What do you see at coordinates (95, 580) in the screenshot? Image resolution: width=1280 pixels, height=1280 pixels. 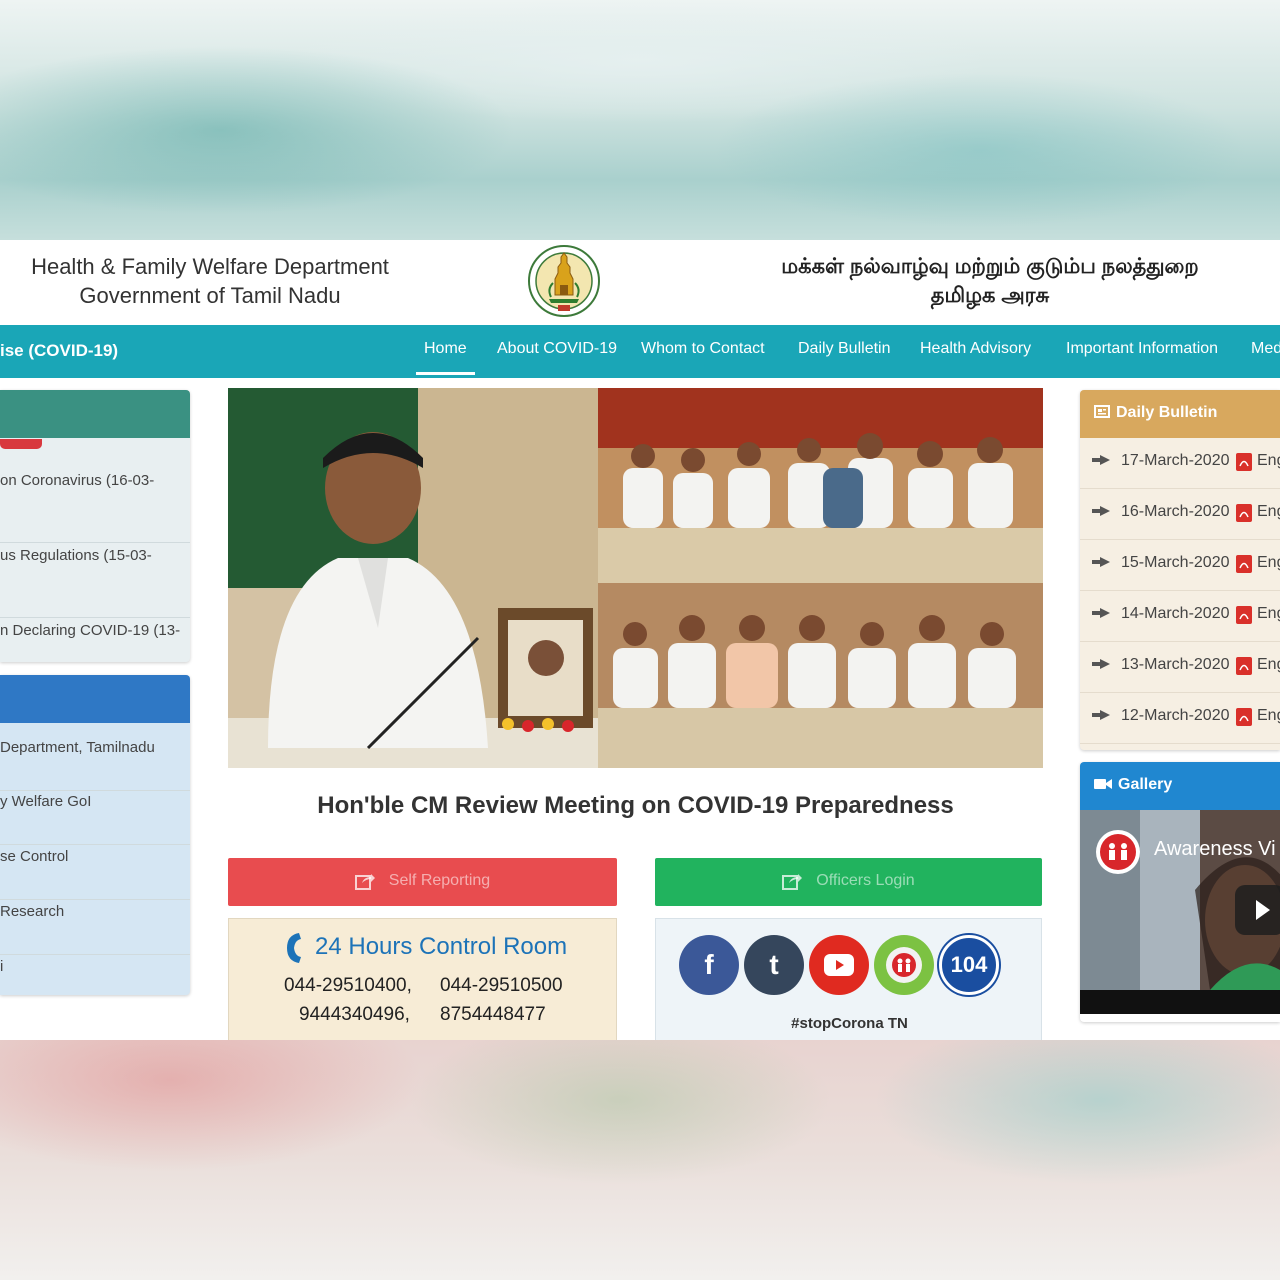 I see `announcement-link-2: us Regulations (15-03-` at bounding box center [95, 580].